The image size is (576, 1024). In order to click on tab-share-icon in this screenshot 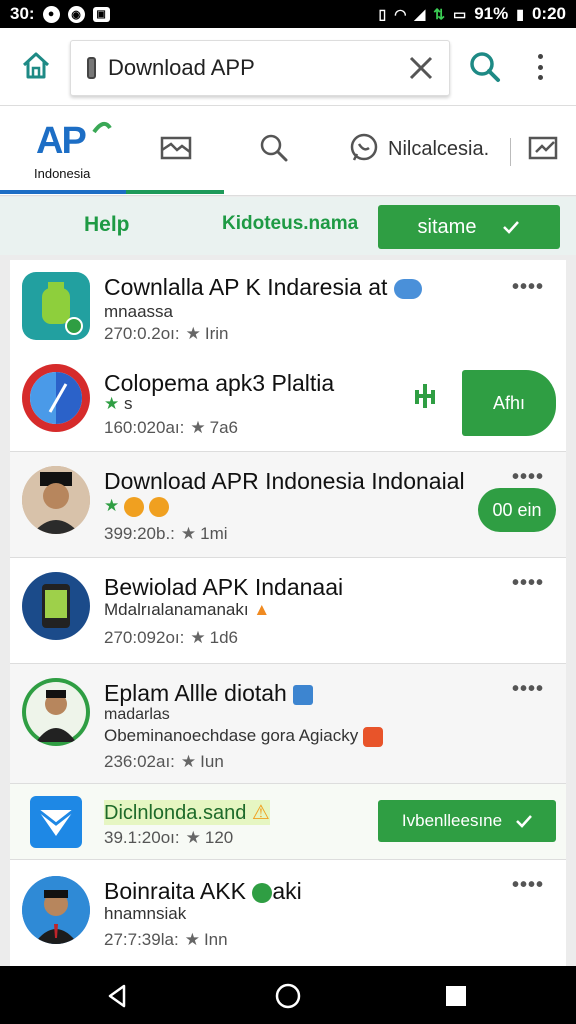, I will do `click(544, 148)`.